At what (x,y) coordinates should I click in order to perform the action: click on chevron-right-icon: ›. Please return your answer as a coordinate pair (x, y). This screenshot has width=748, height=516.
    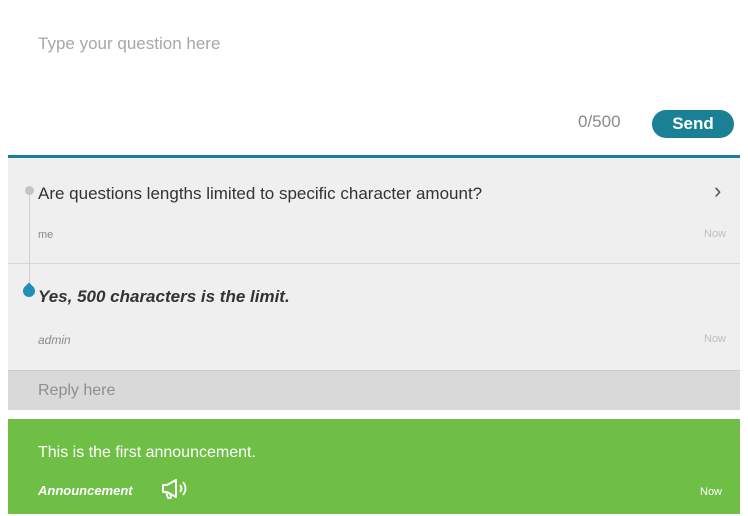
    Looking at the image, I should click on (717, 191).